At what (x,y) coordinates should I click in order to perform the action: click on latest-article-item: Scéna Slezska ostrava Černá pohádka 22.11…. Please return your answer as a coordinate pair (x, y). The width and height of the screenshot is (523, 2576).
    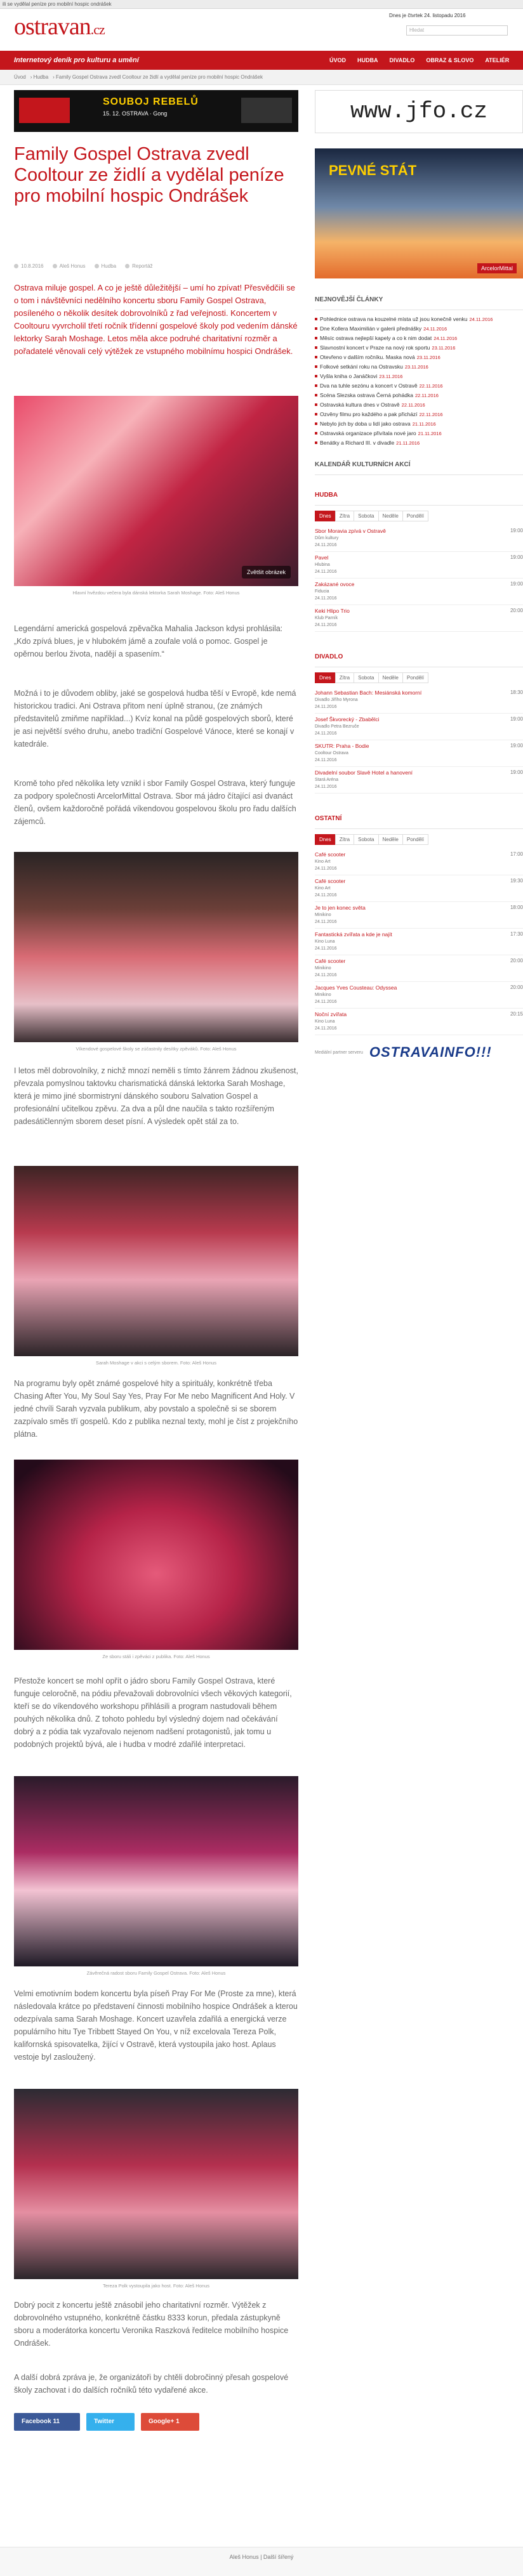
    Looking at the image, I should click on (419, 396).